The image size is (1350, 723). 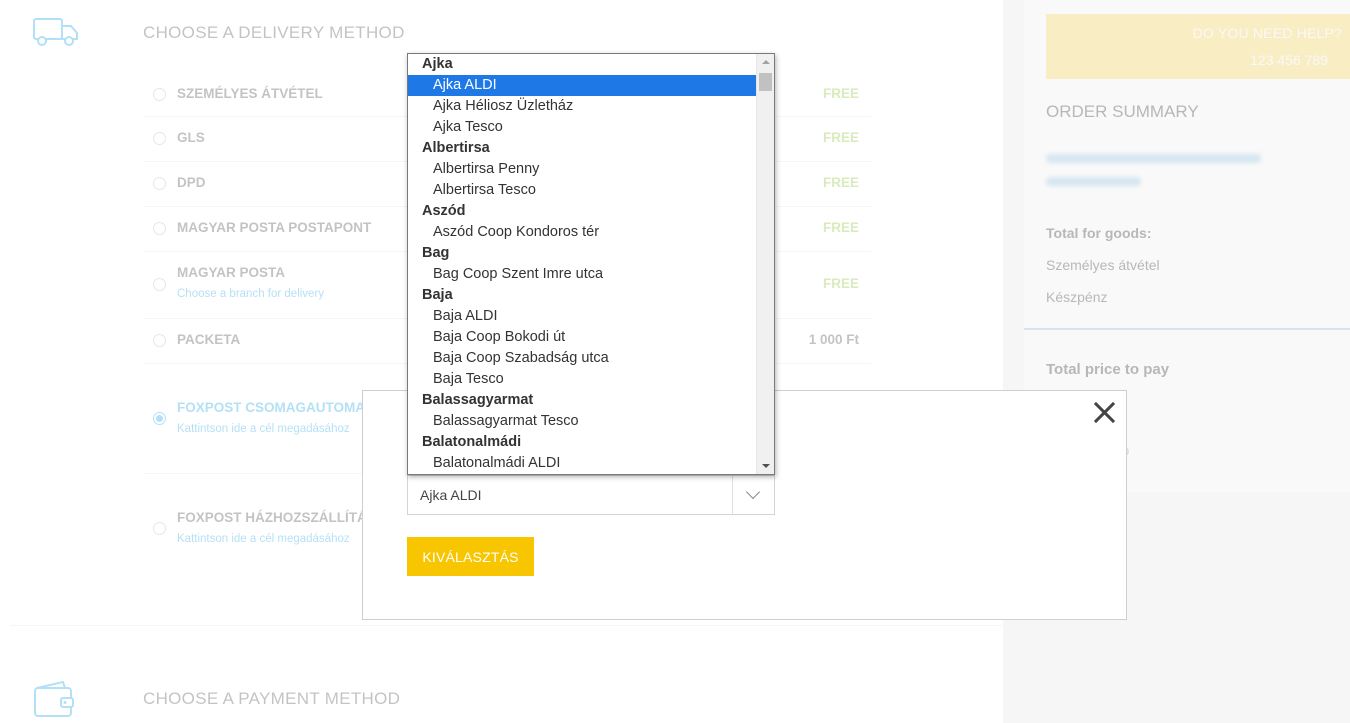 What do you see at coordinates (765, 264) in the screenshot?
I see `dropdown-scrollbar` at bounding box center [765, 264].